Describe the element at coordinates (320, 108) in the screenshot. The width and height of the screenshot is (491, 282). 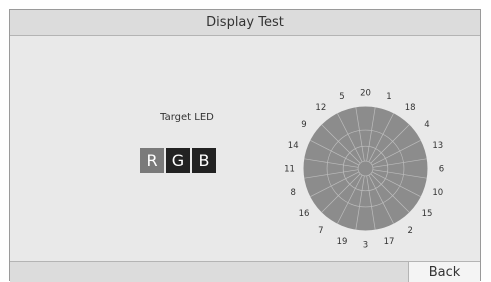
I see `dial-number: 12` at that location.